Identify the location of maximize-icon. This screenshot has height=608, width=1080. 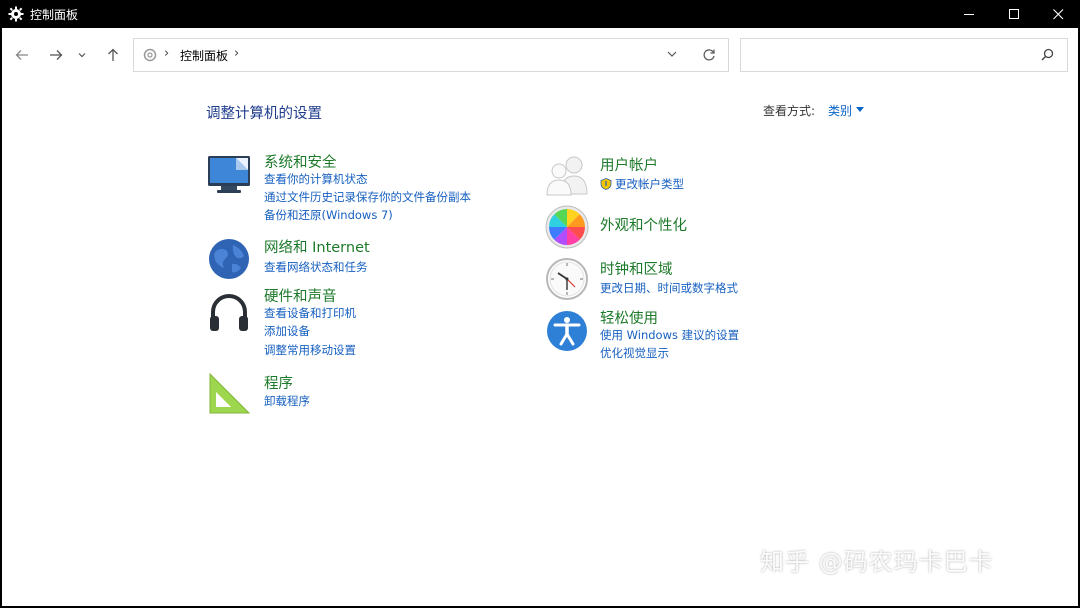
(1013, 13).